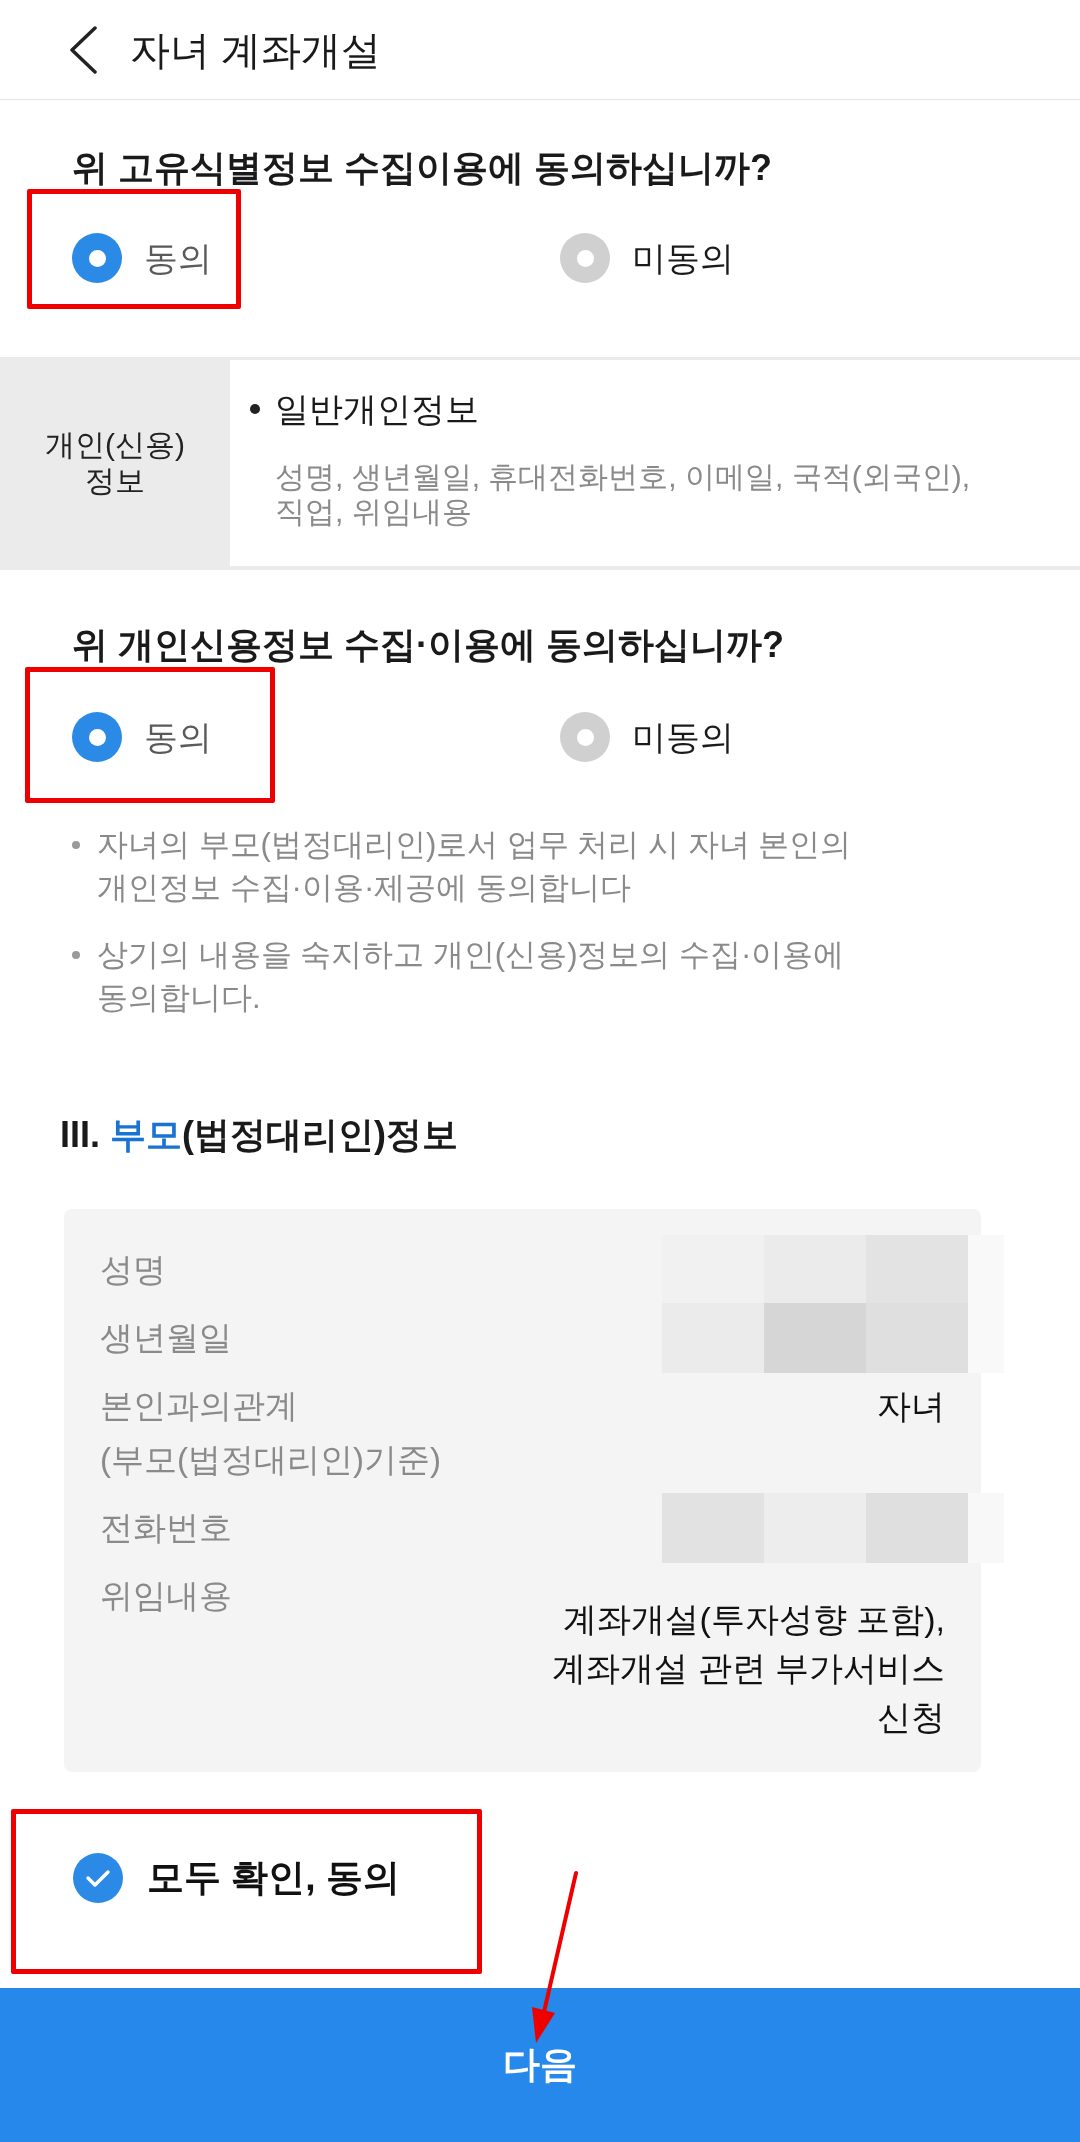 The height and width of the screenshot is (2142, 1080). Describe the element at coordinates (83, 49) in the screenshot. I see `back-icon` at that location.